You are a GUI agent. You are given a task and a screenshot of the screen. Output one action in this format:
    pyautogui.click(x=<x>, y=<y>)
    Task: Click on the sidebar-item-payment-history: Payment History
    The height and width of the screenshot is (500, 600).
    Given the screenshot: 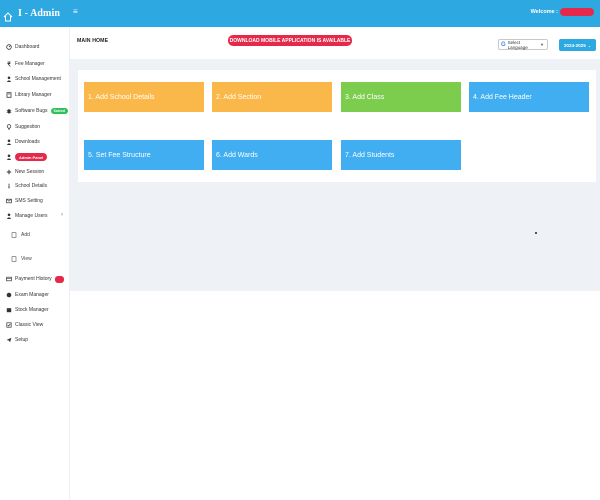 What is the action you would take?
    pyautogui.click(x=34, y=279)
    